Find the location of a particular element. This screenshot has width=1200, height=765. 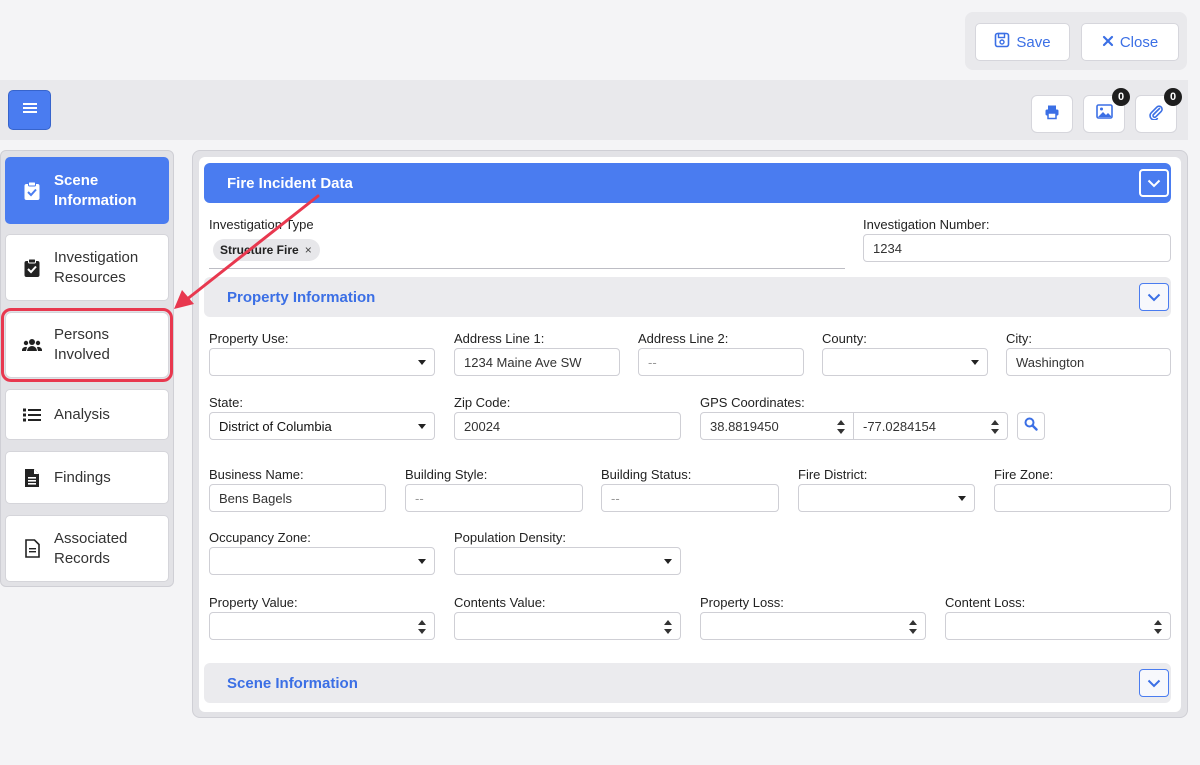

sidebar-item-label: Analysis is located at coordinates (82, 414).